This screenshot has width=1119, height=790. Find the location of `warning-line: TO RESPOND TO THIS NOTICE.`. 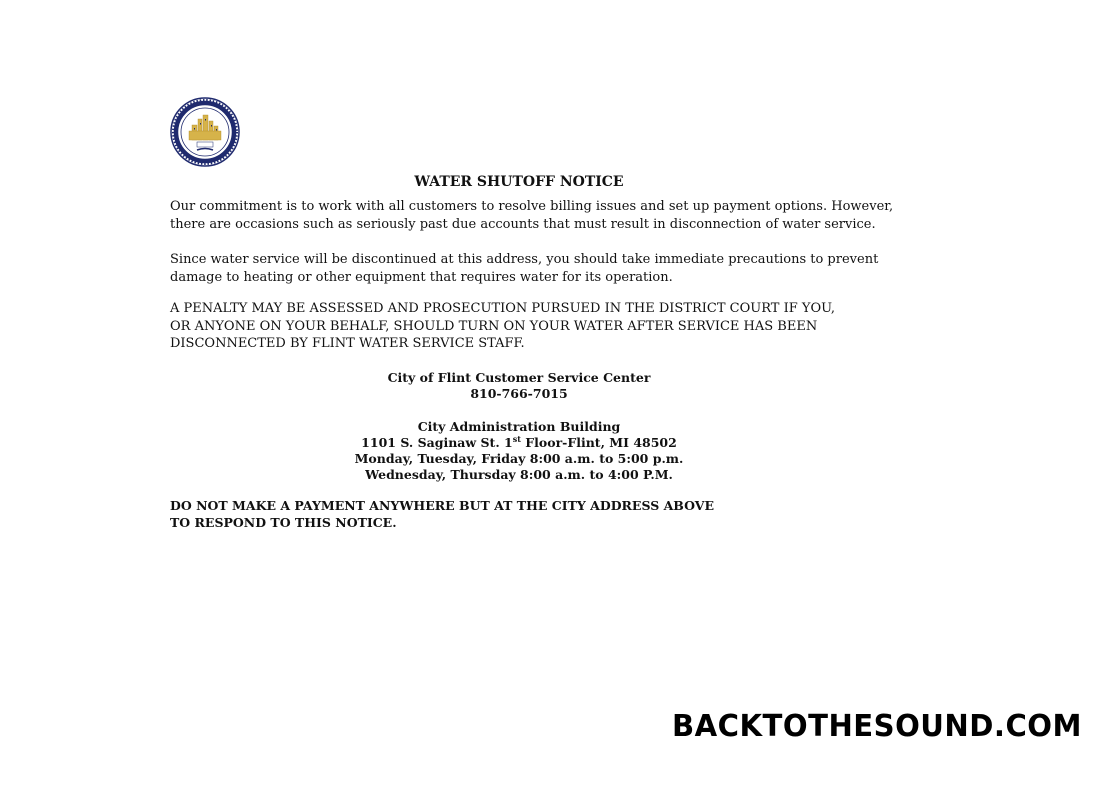

warning-line: TO RESPOND TO THIS NOTICE. is located at coordinates (283, 522).